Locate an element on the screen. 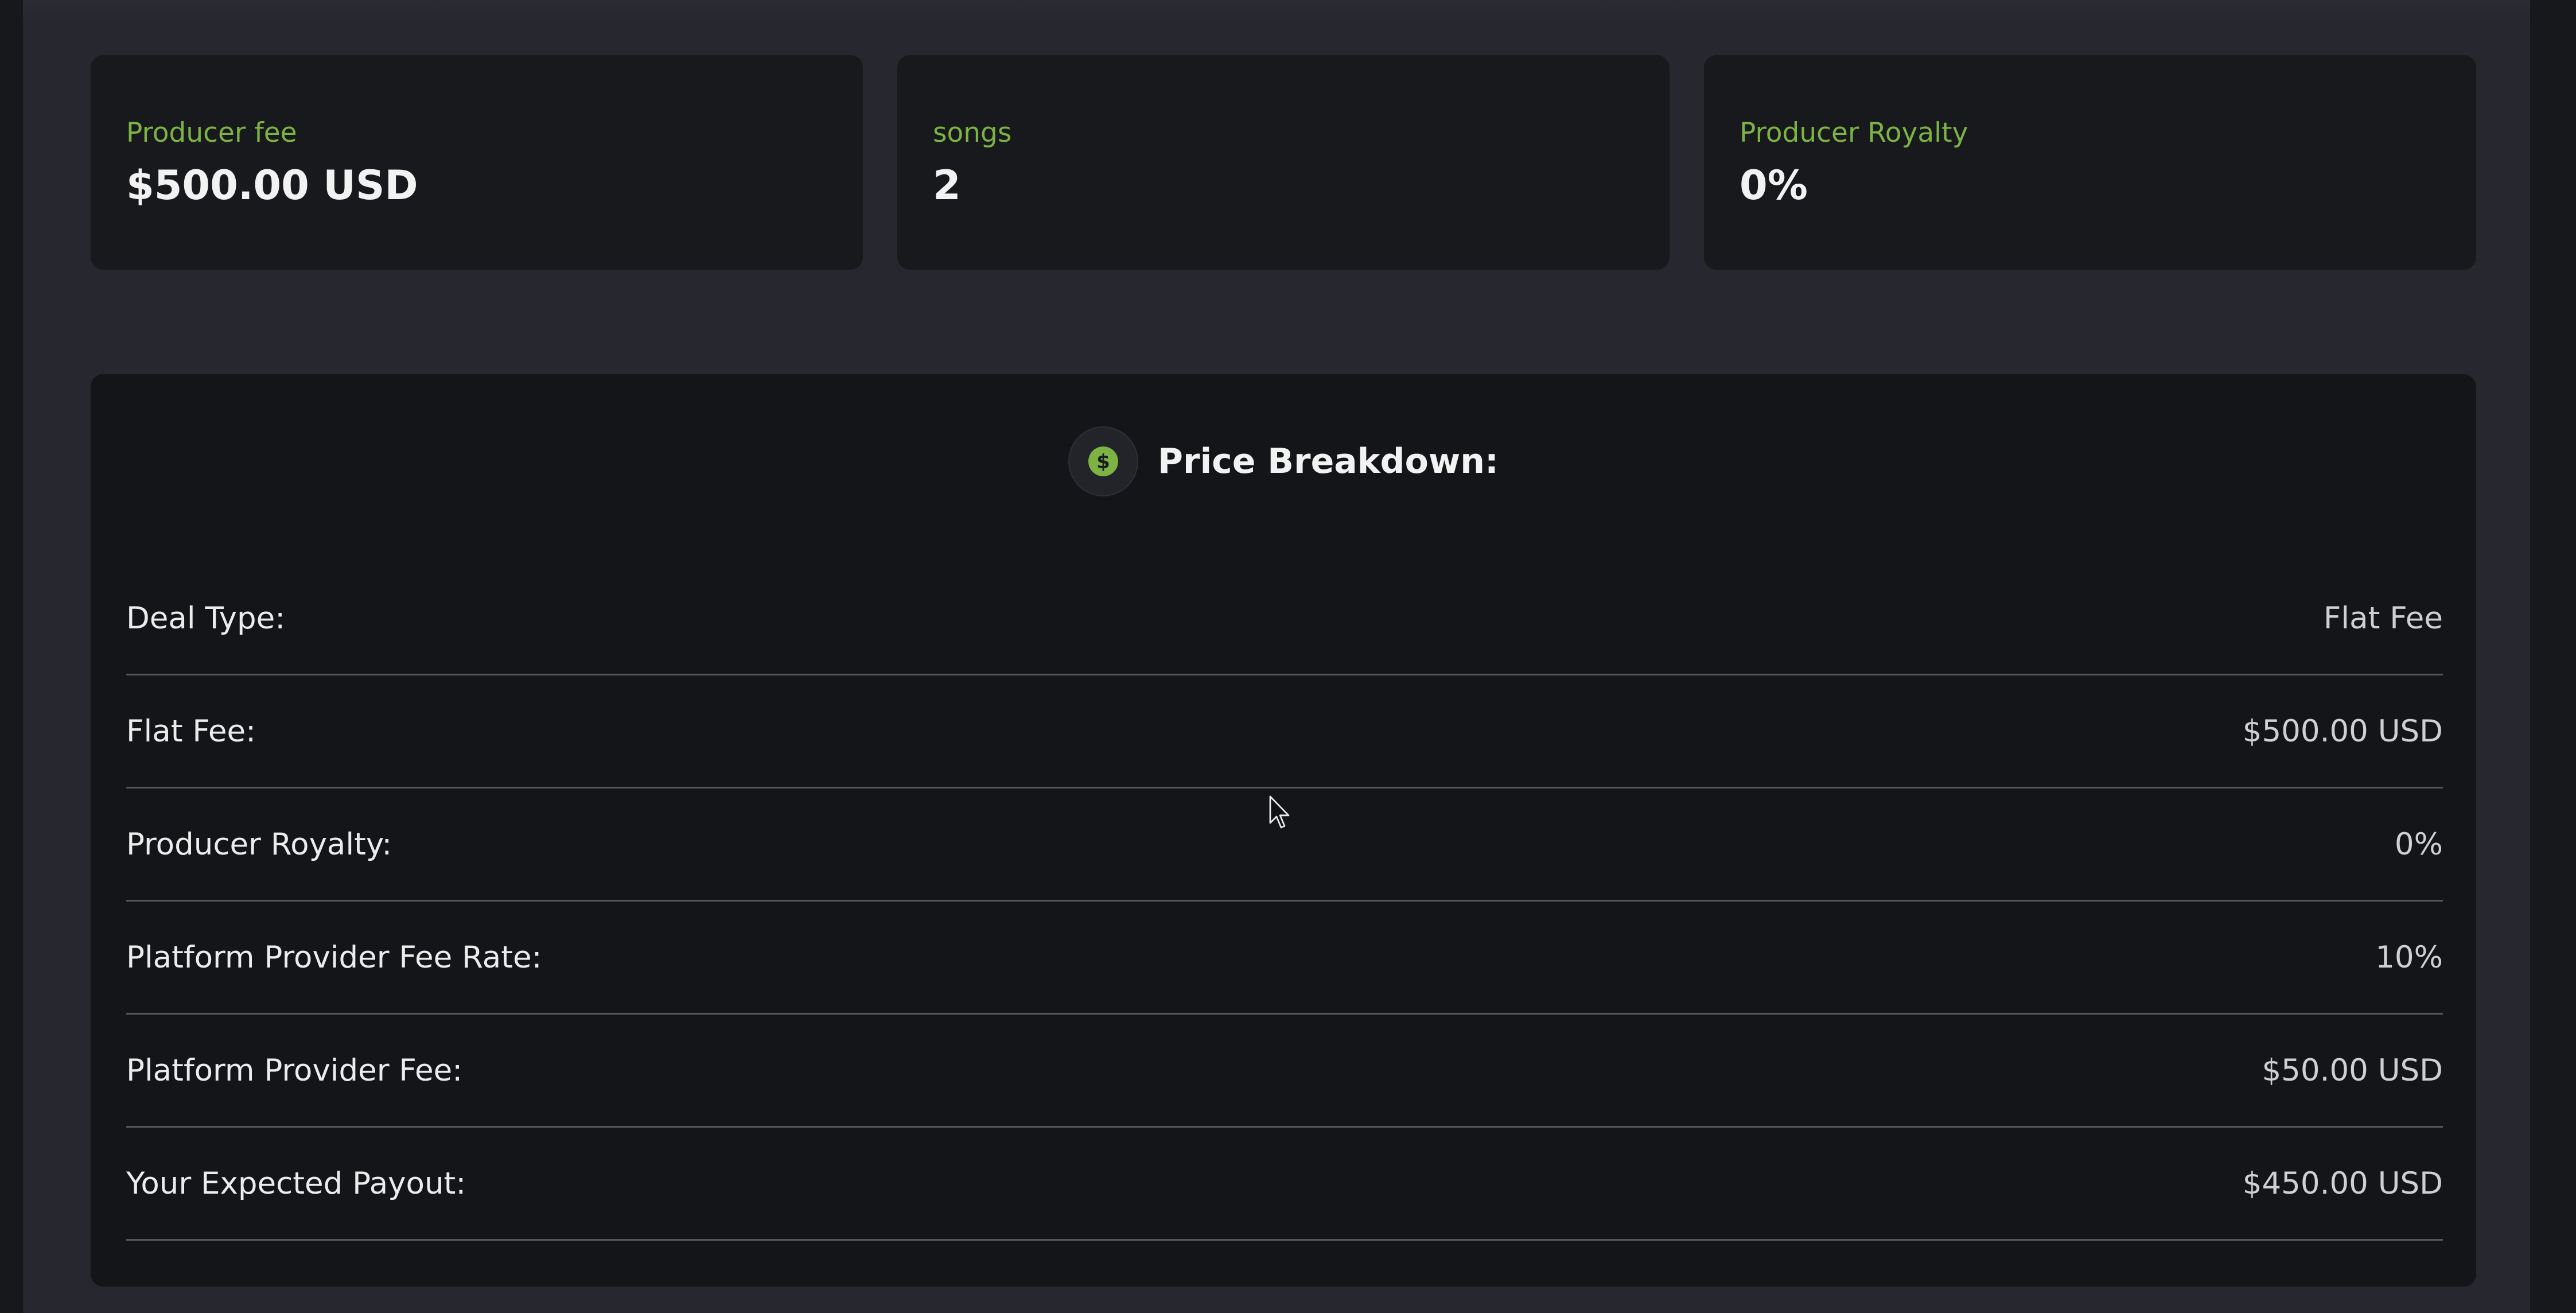 The image size is (2576, 1313). dollar-circle-icon: $ is located at coordinates (1103, 461).